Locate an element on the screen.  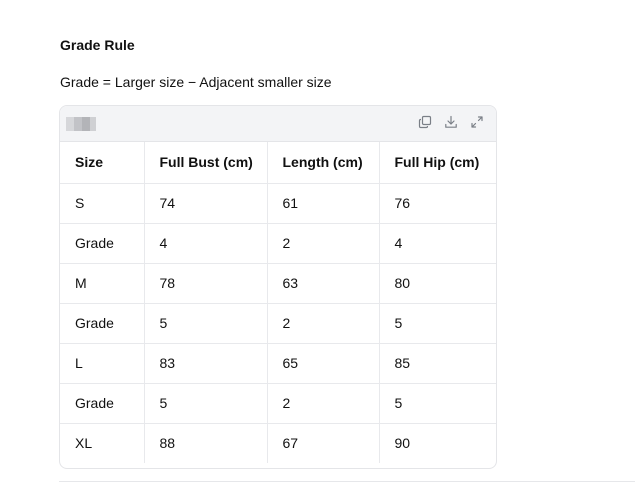
cell-full-bust: 78 is located at coordinates (206, 283).